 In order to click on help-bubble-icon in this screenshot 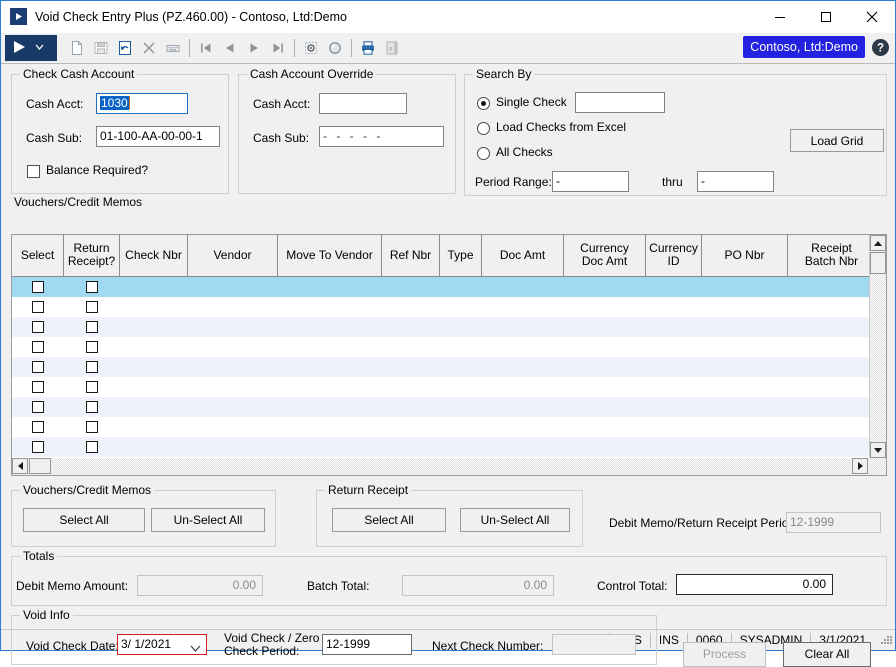, I will do `click(335, 48)`.